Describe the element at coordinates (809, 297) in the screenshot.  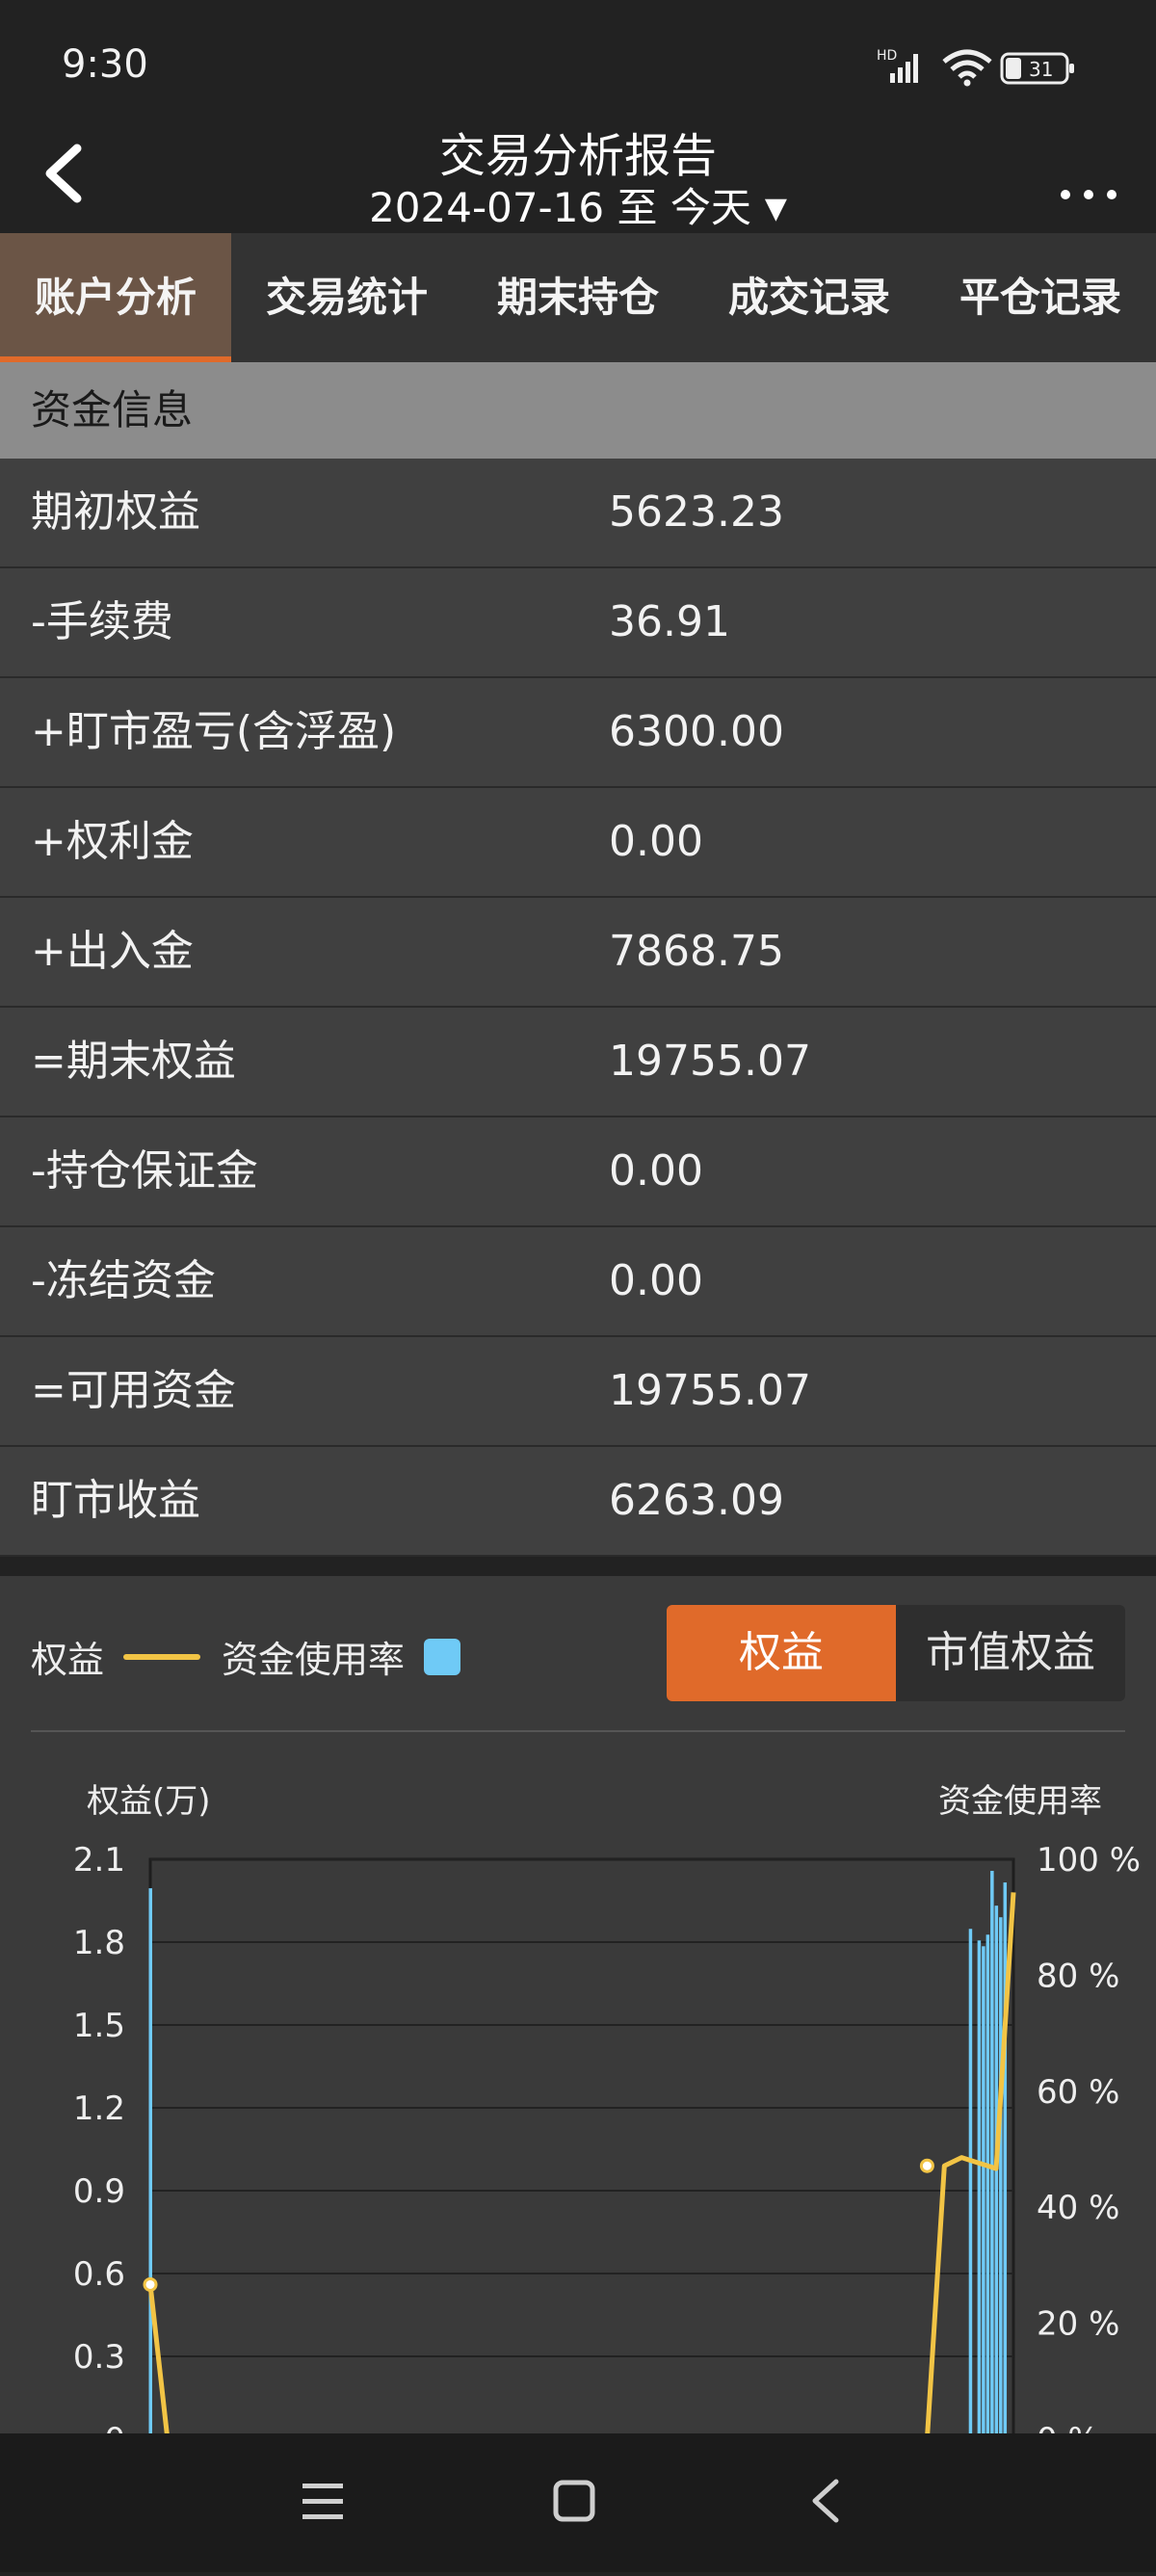
I see `tab-trade-records: 成交记录` at that location.